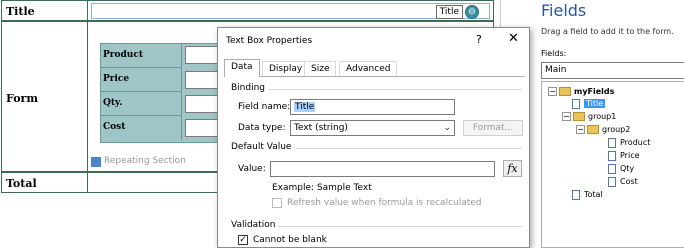  I want to click on tree-node-product: Product, so click(629, 143).